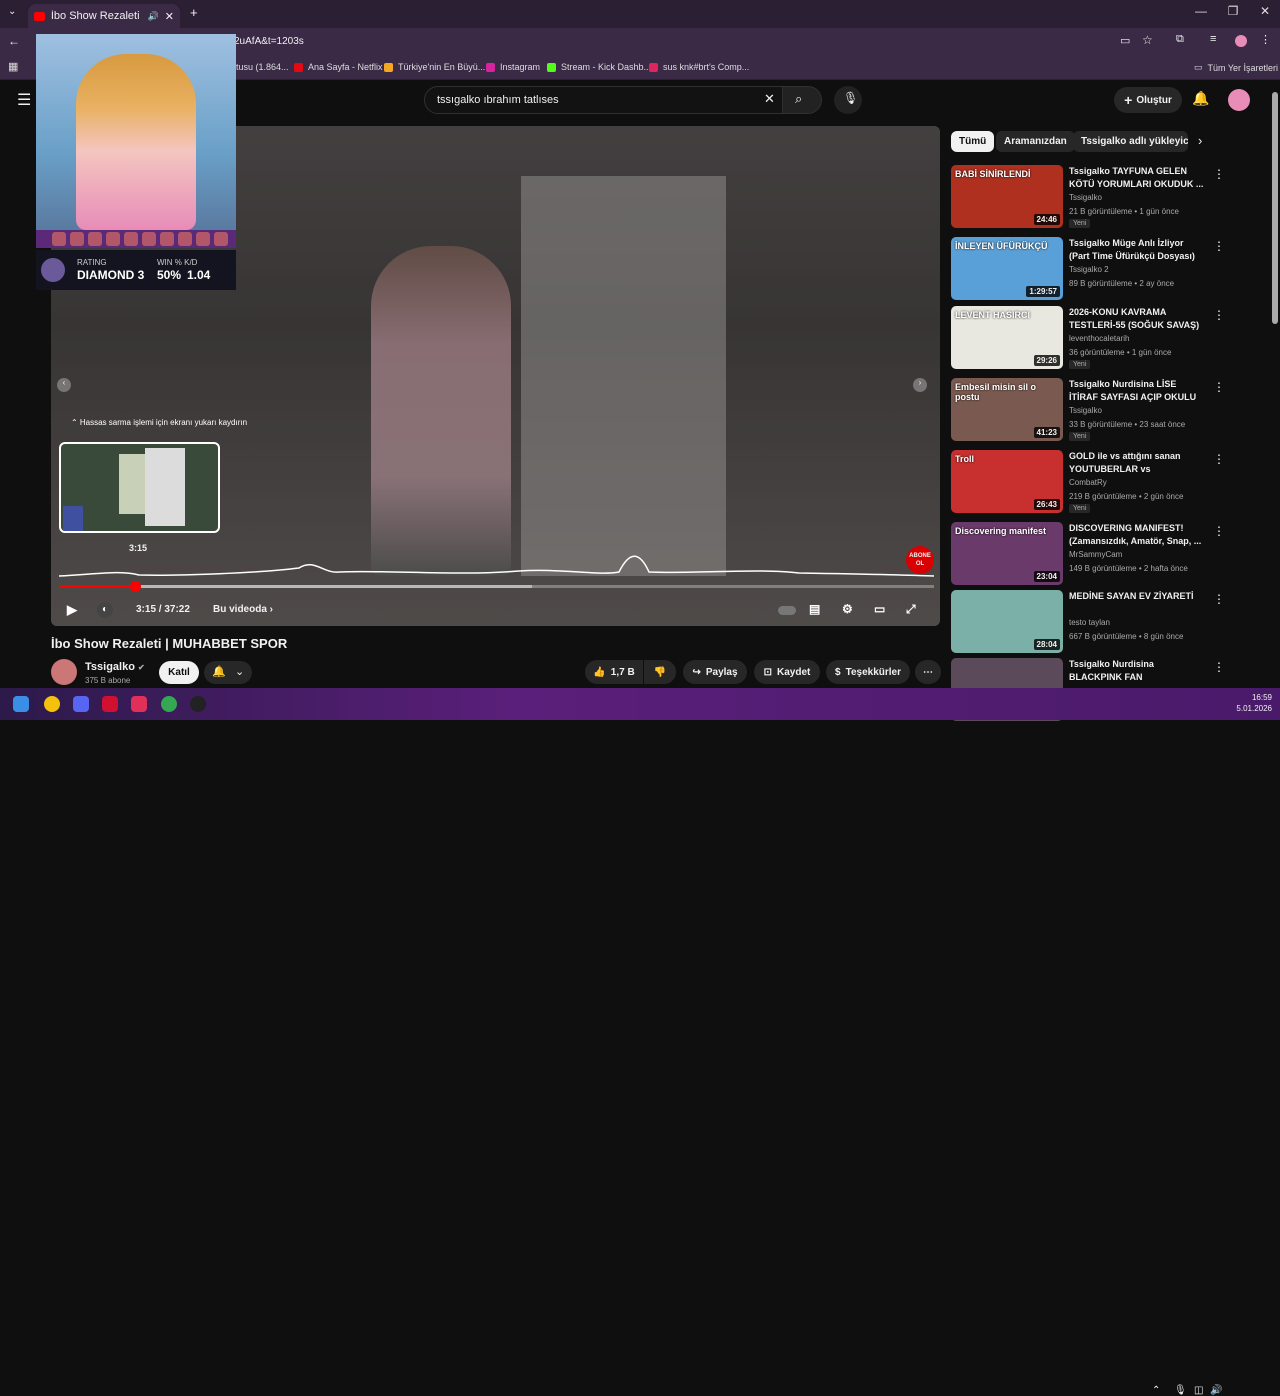 The height and width of the screenshot is (1396, 1280). What do you see at coordinates (879, 609) in the screenshot?
I see `theater-mode-icon: ▭` at bounding box center [879, 609].